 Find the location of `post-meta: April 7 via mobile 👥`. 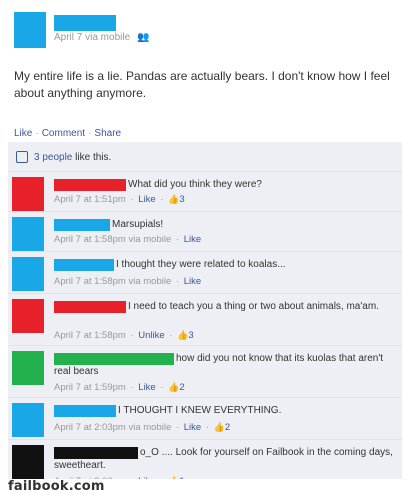

post-meta: April 7 via mobile 👥 is located at coordinates (101, 37).